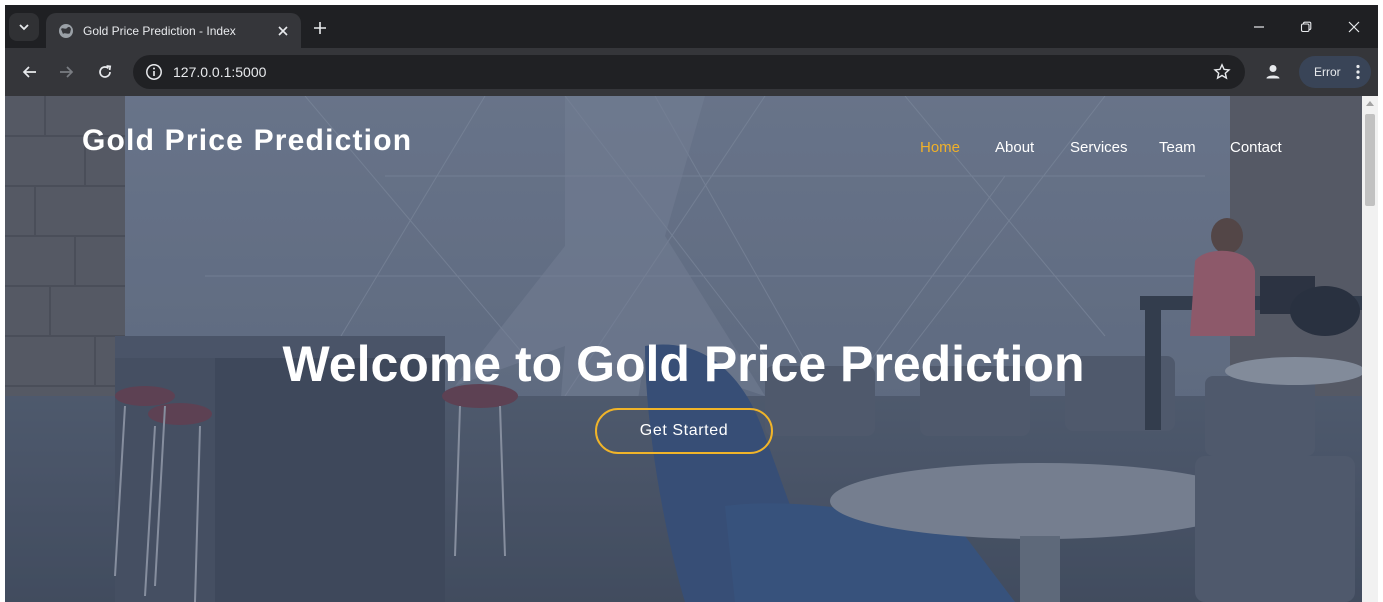  I want to click on nav-services: Services, so click(1099, 147).